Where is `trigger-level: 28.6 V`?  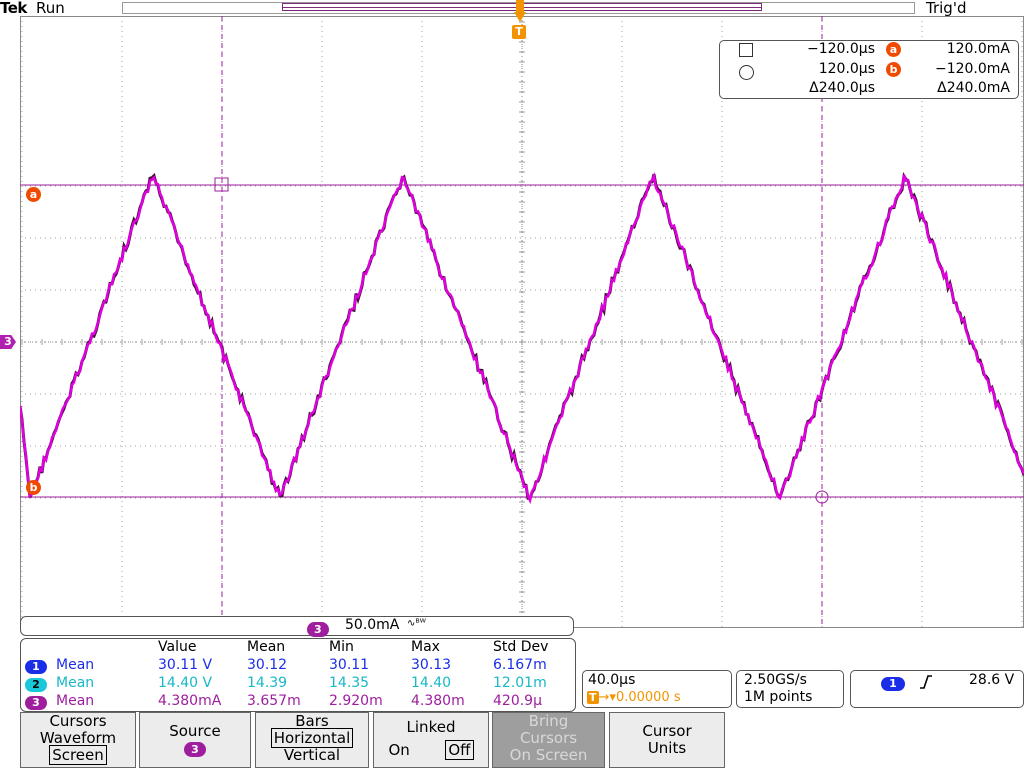
trigger-level: 28.6 V is located at coordinates (992, 680).